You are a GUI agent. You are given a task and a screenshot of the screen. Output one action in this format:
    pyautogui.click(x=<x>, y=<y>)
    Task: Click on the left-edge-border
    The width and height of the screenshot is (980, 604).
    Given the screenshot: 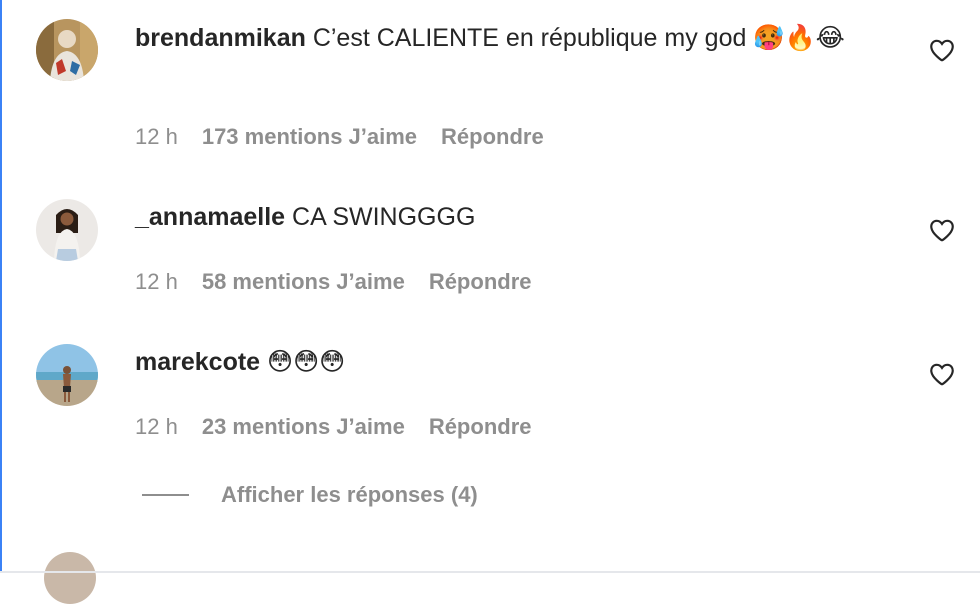 What is the action you would take?
    pyautogui.click(x=1, y=286)
    